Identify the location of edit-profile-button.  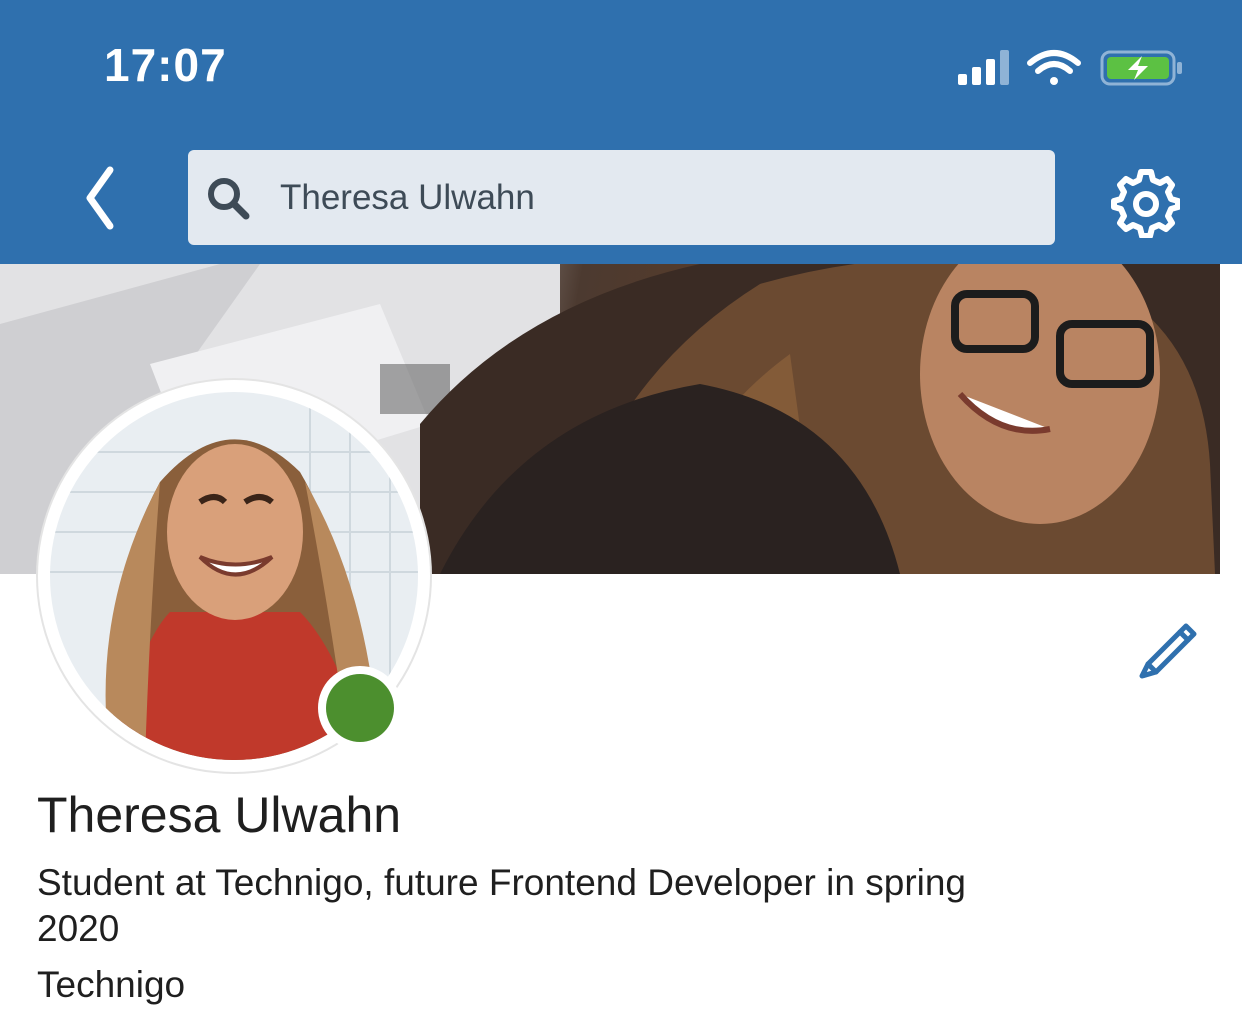
(1171, 649).